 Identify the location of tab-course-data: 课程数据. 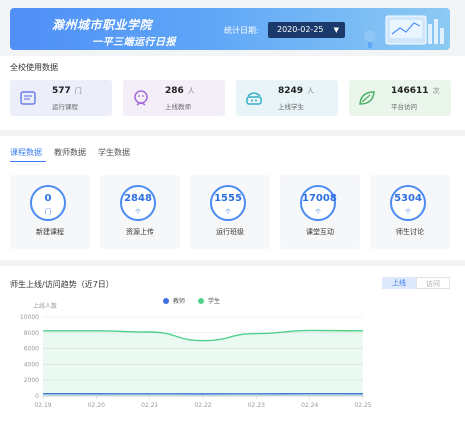
(26, 152).